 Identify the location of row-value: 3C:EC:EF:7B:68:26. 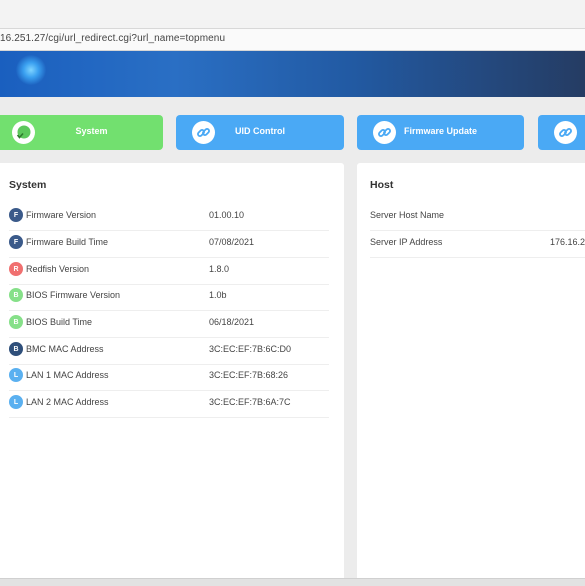
(249, 375).